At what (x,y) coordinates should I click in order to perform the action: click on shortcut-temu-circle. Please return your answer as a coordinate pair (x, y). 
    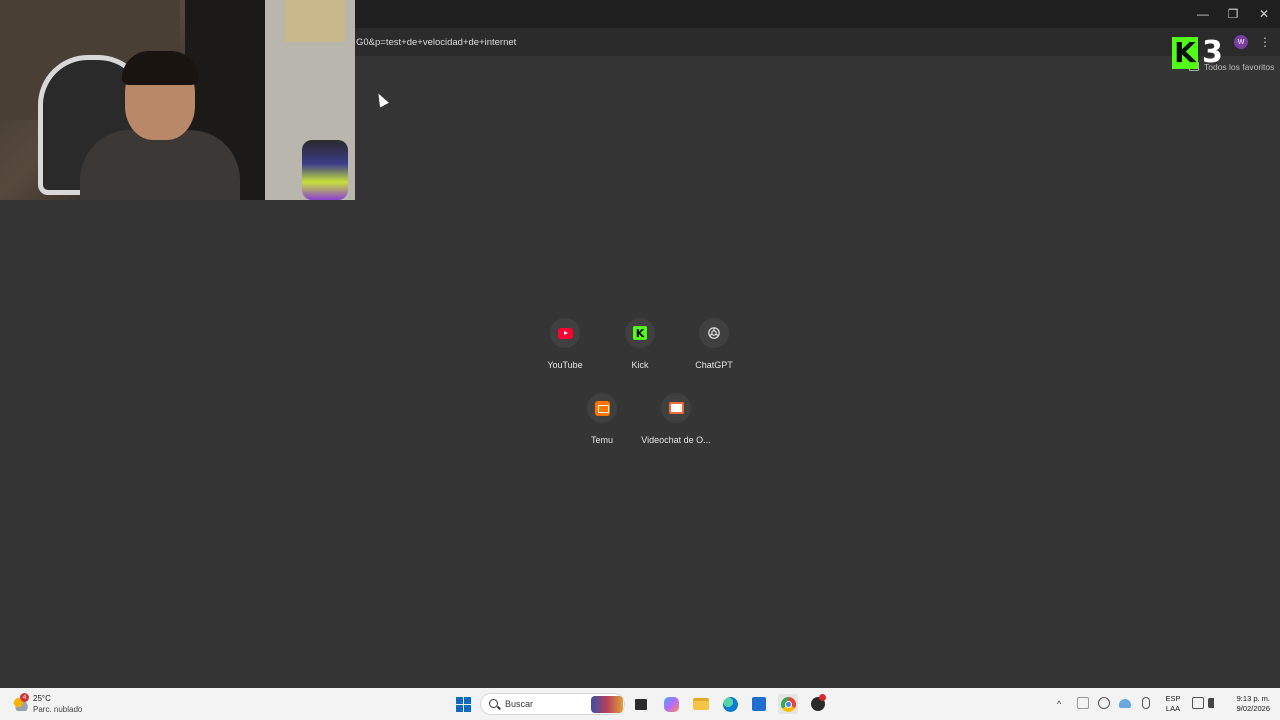
    Looking at the image, I should click on (602, 408).